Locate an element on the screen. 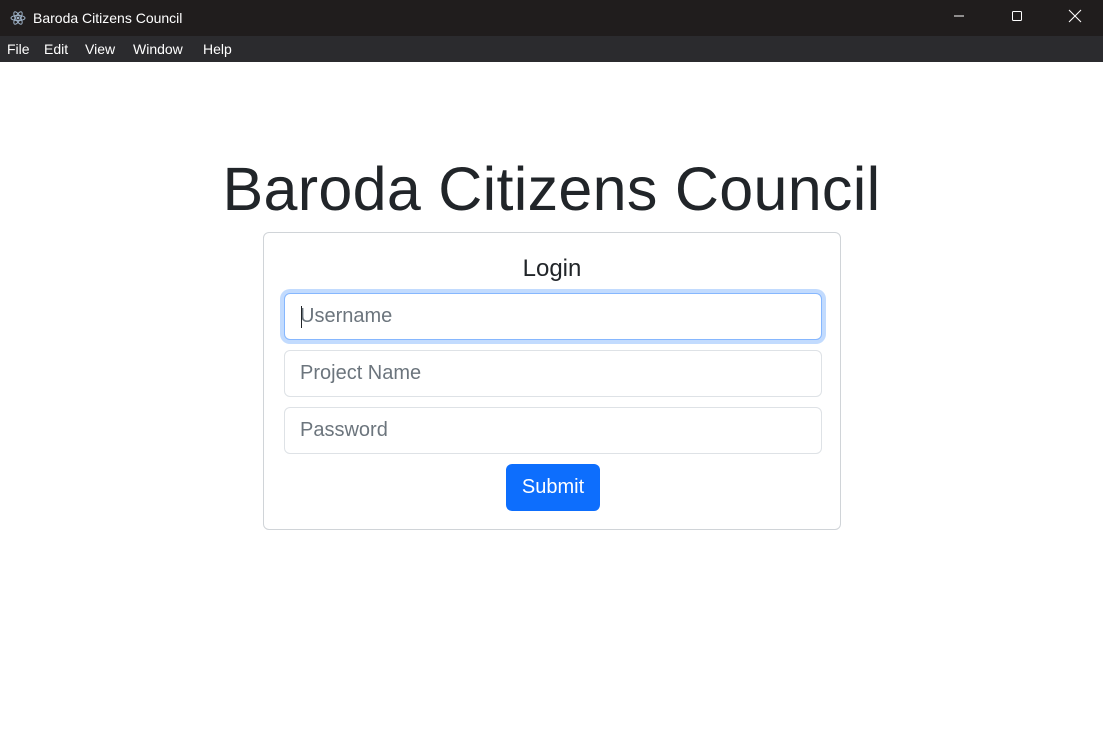 The image size is (1103, 733). project-name-field is located at coordinates (553, 373).